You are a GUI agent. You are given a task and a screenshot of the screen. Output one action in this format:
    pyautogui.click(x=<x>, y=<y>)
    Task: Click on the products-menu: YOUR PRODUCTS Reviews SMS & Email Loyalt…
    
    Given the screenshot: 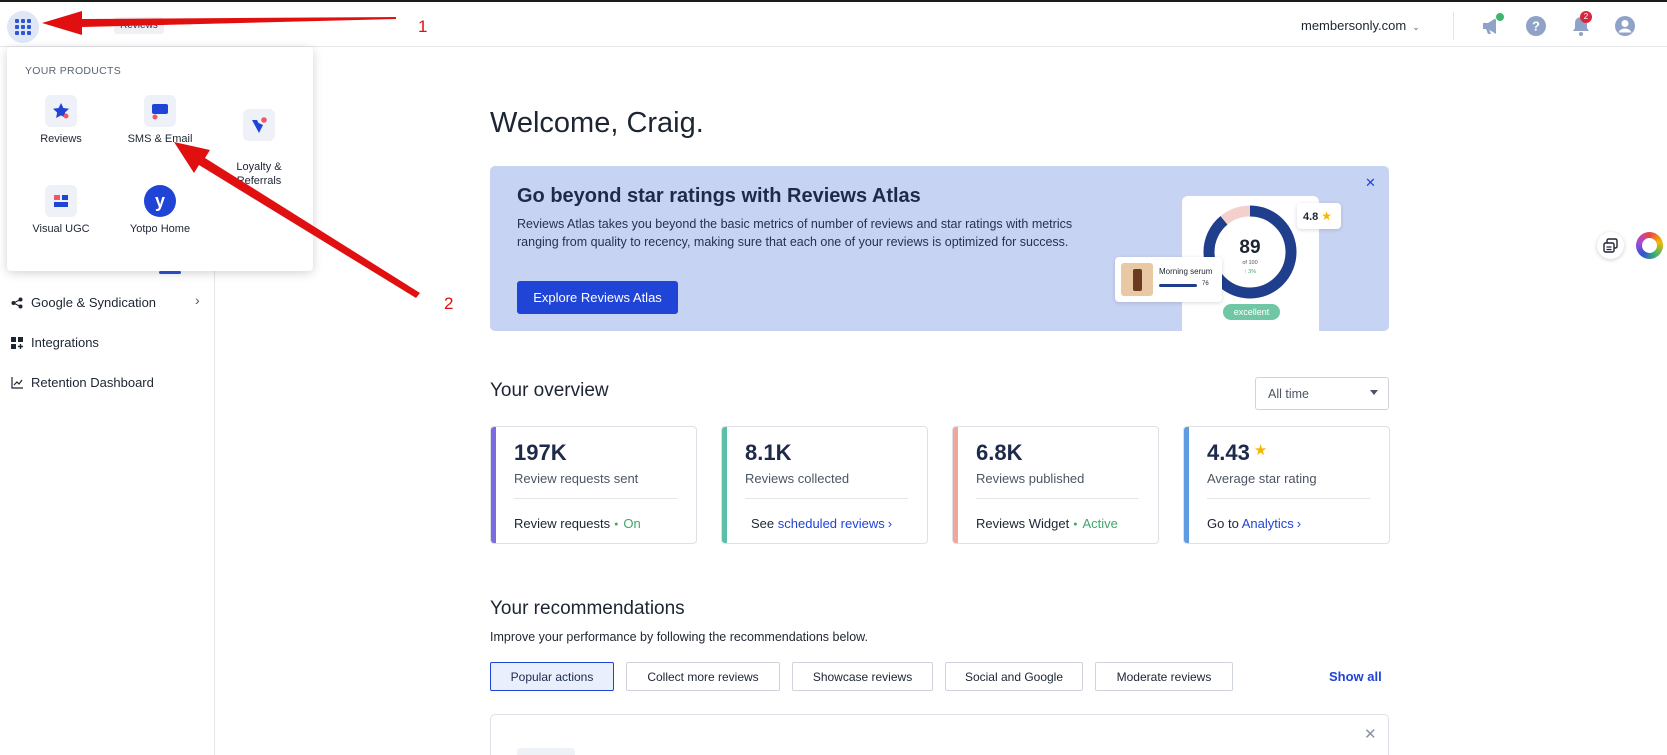 What is the action you would take?
    pyautogui.click(x=160, y=159)
    